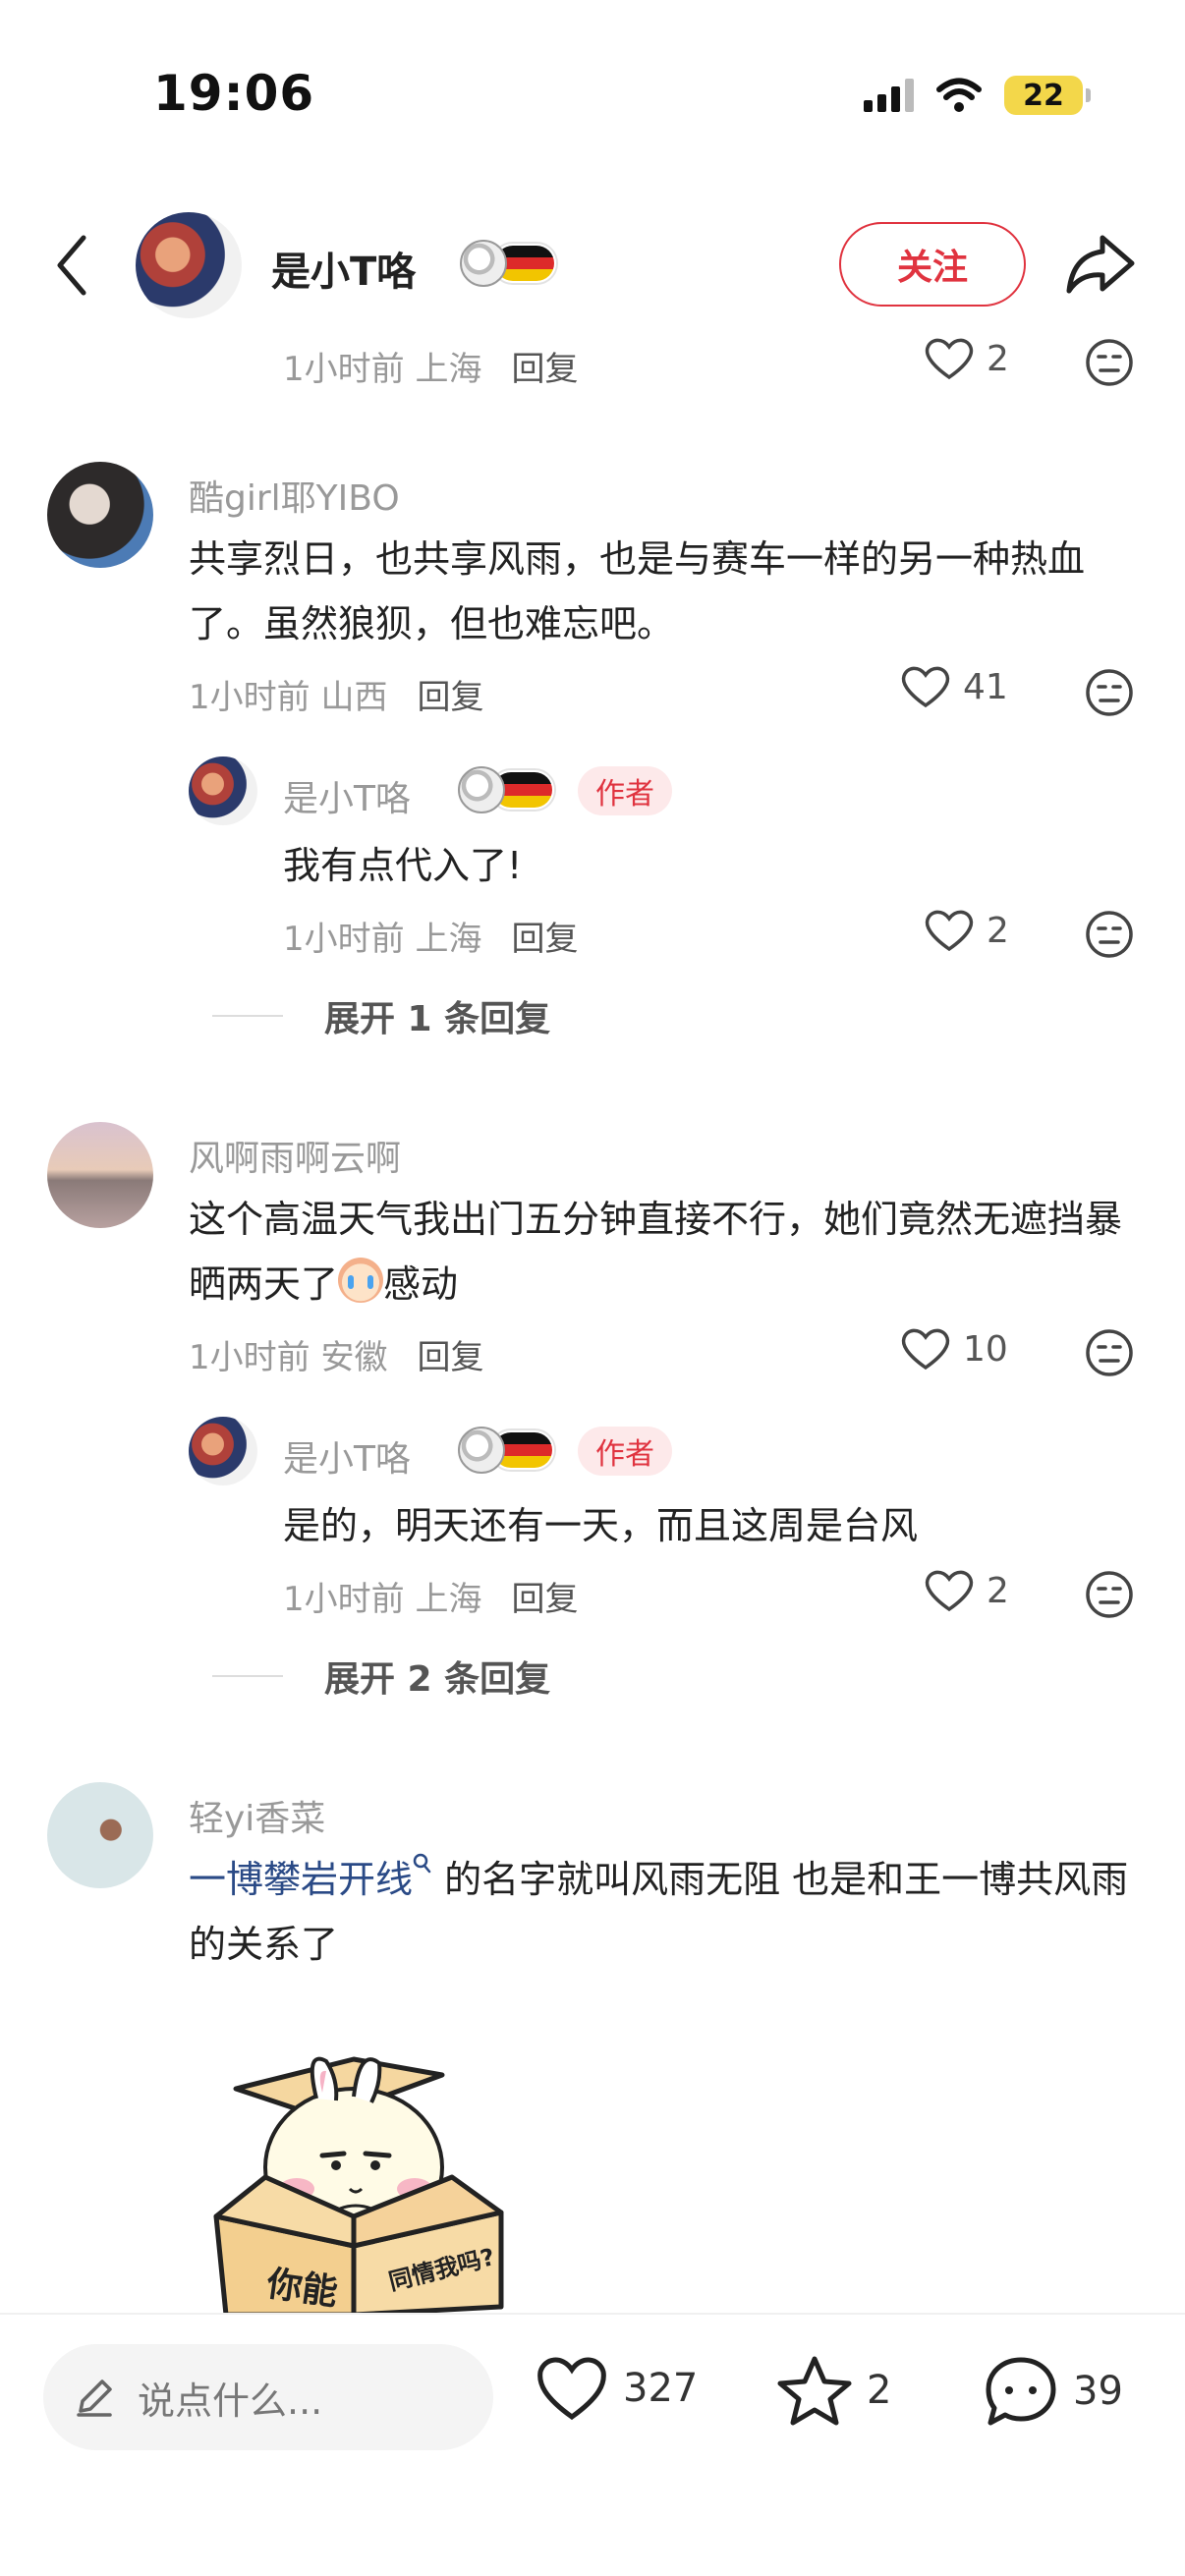 This screenshot has width=1185, height=2576. I want to click on status-time: 19:06, so click(234, 93).